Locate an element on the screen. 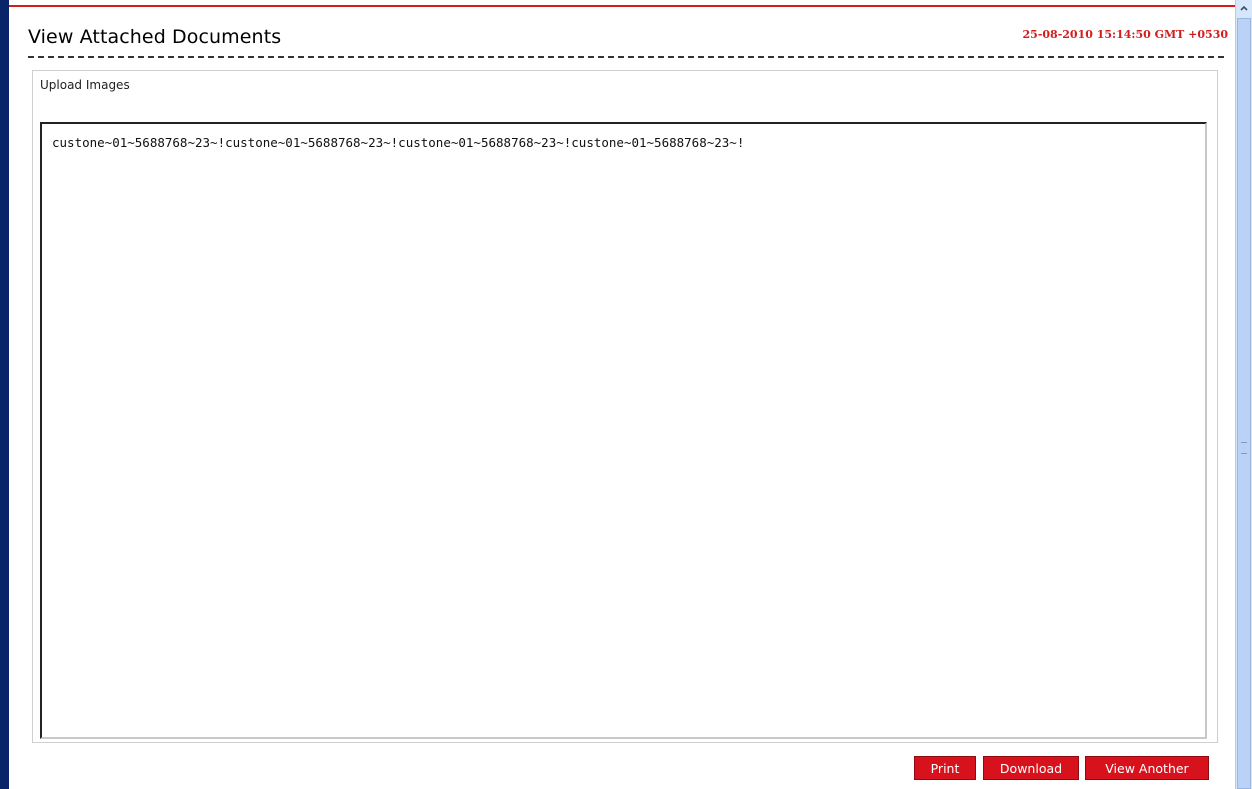 Image resolution: width=1252 pixels, height=789 pixels. vertical-scrollbar is located at coordinates (1243, 394).